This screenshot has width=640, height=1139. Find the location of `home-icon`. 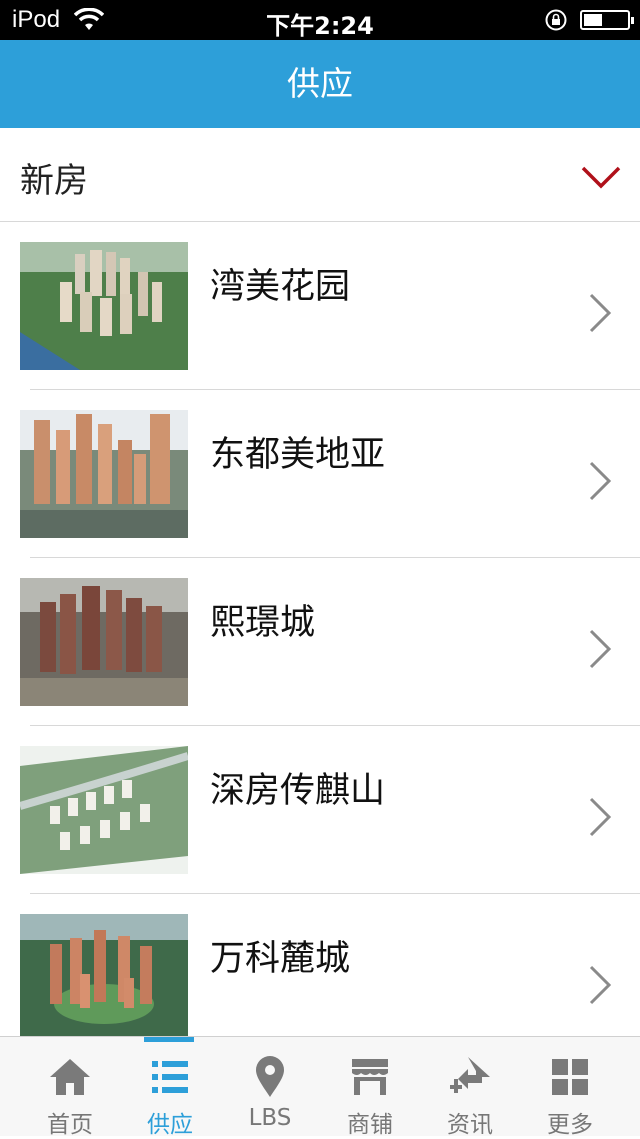

home-icon is located at coordinates (70, 1077).